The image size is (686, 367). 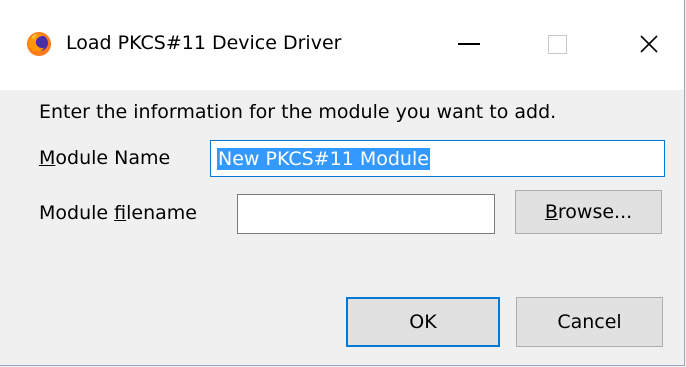 What do you see at coordinates (323, 158) in the screenshot?
I see `module-name-value: New PKCS#11 Module` at bounding box center [323, 158].